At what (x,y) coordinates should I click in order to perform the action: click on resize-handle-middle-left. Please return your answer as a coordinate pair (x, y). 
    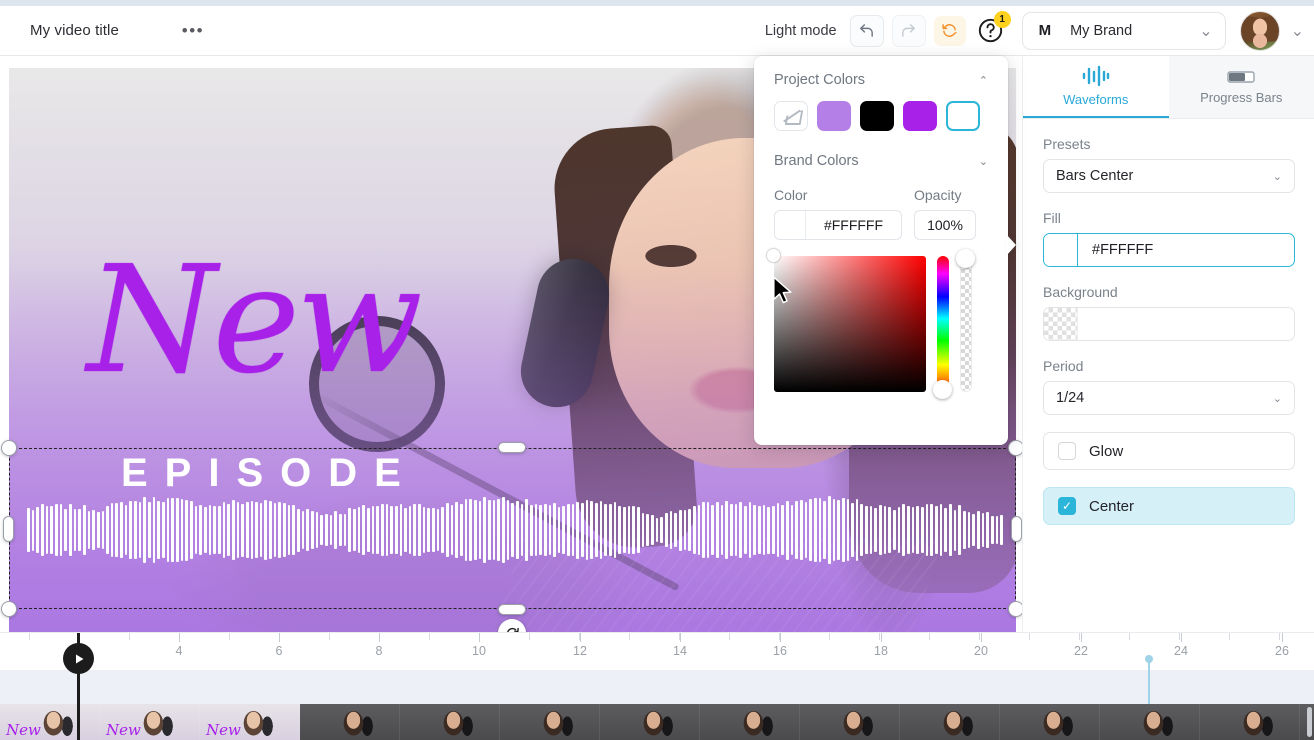
    Looking at the image, I should click on (8, 529).